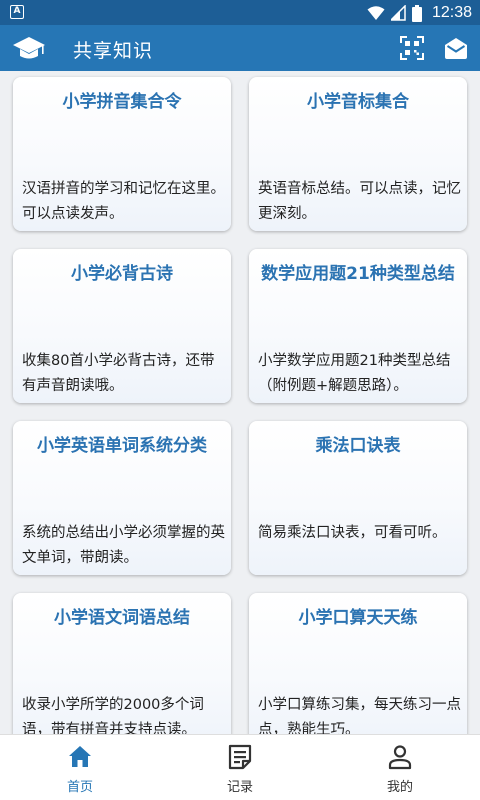  What do you see at coordinates (122, 274) in the screenshot?
I see `card-title: 小学必背古诗` at bounding box center [122, 274].